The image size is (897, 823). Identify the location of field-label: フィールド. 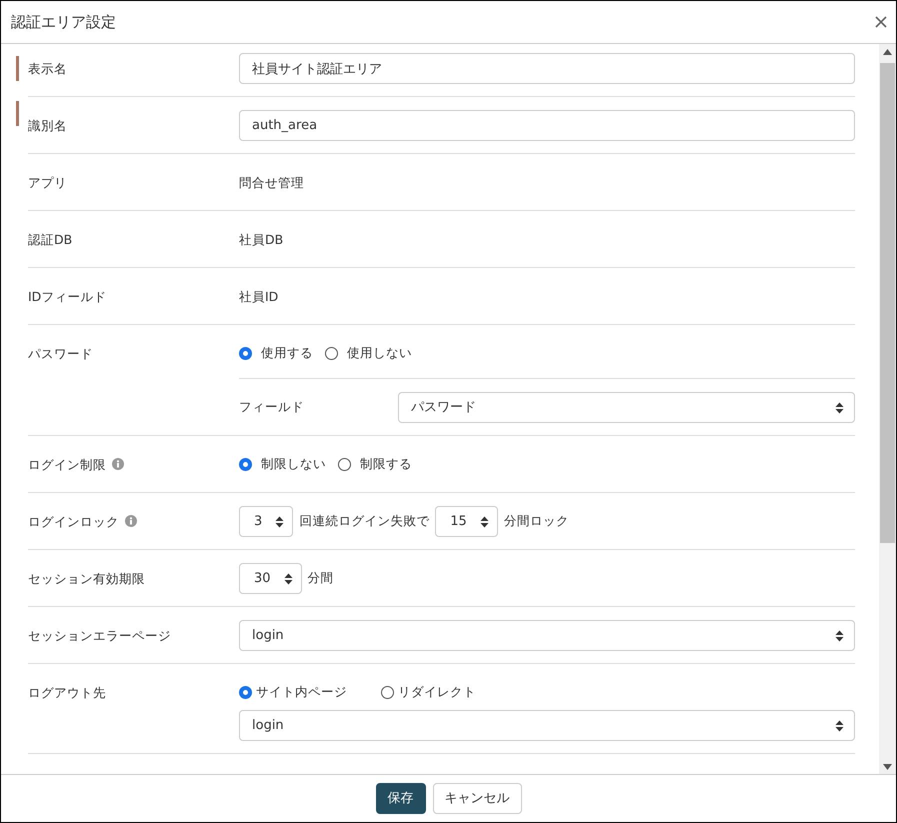
(272, 407).